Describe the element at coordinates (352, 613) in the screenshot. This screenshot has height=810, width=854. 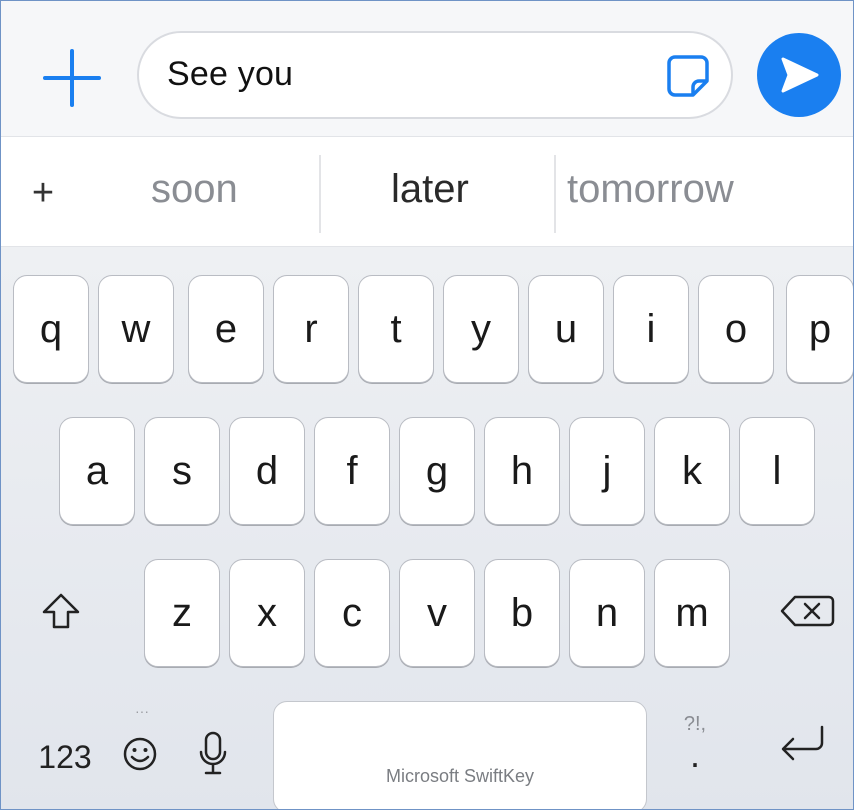
I see `key-c: c` at that location.